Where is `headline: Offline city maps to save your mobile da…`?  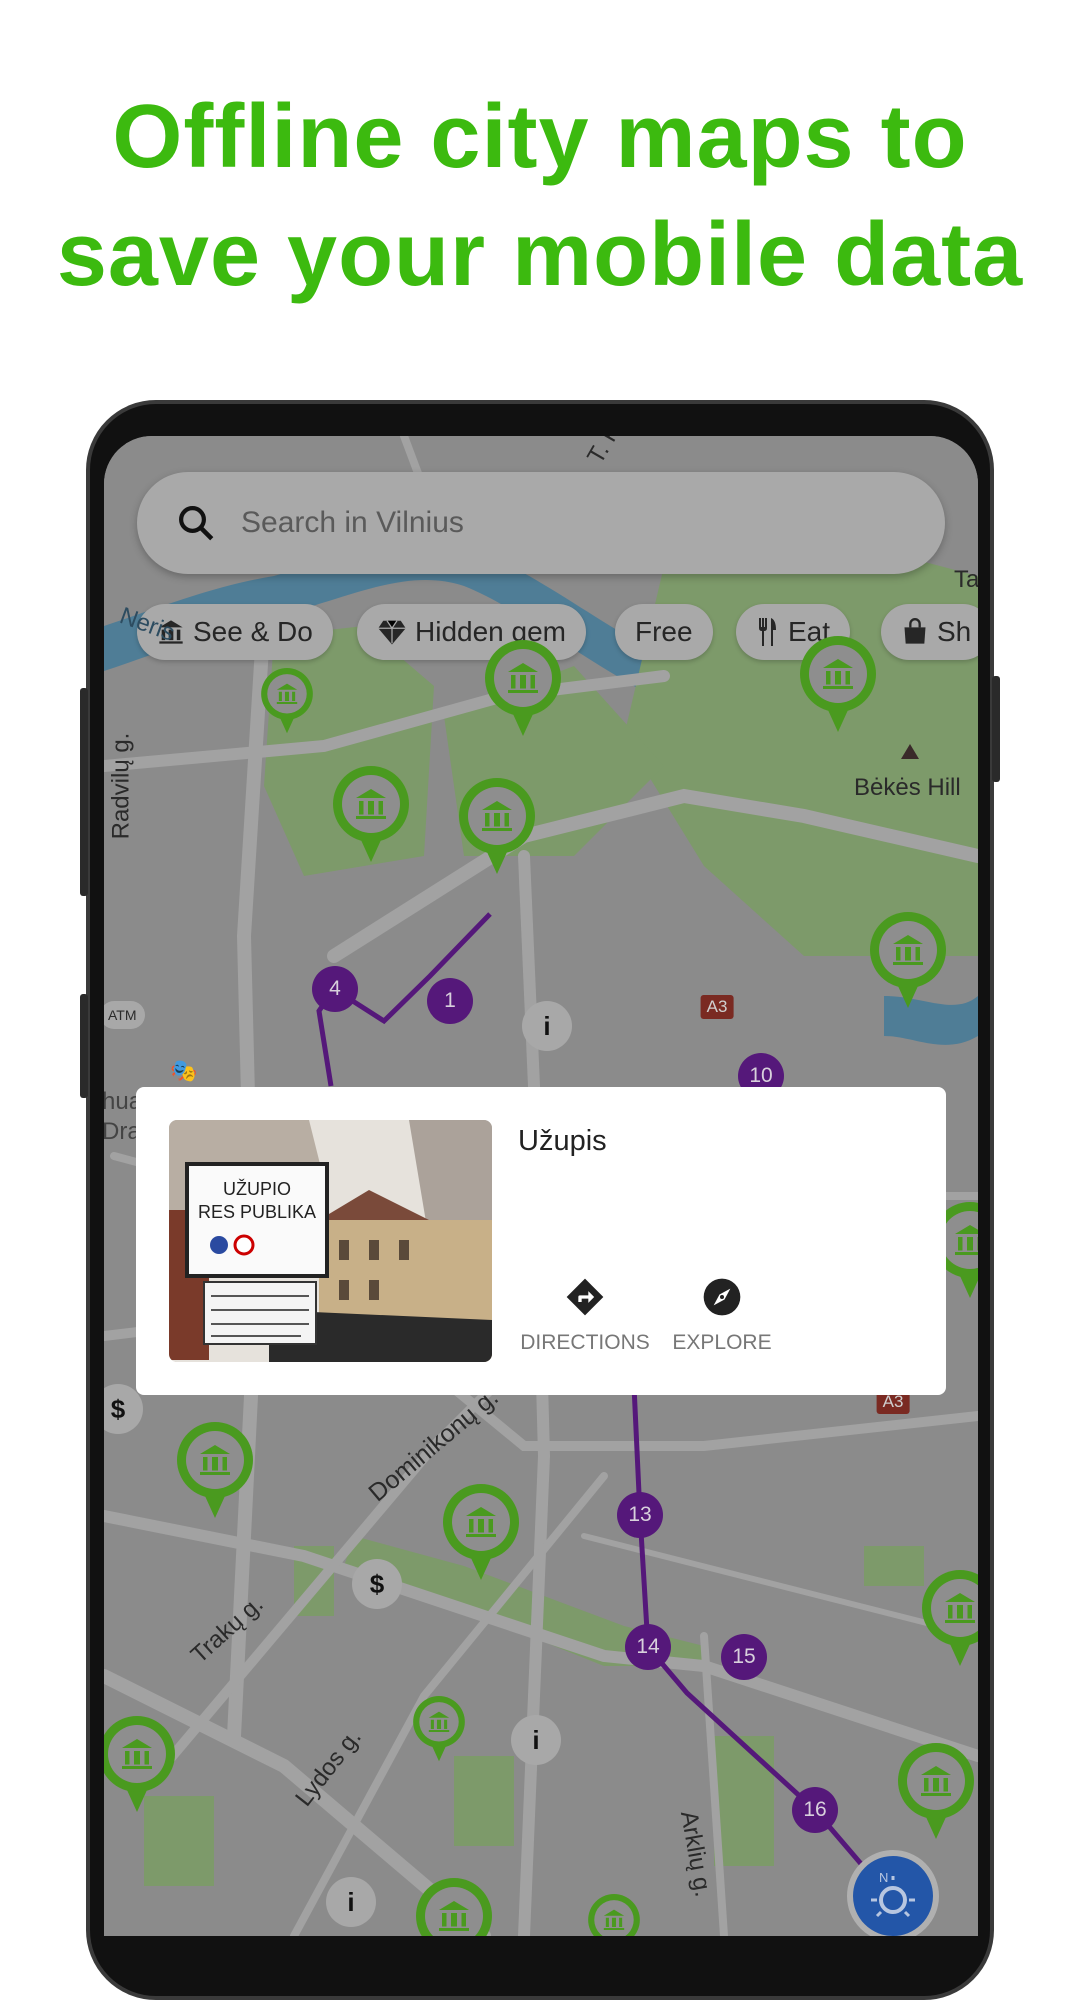 headline: Offline city maps to save your mobile da… is located at coordinates (540, 196).